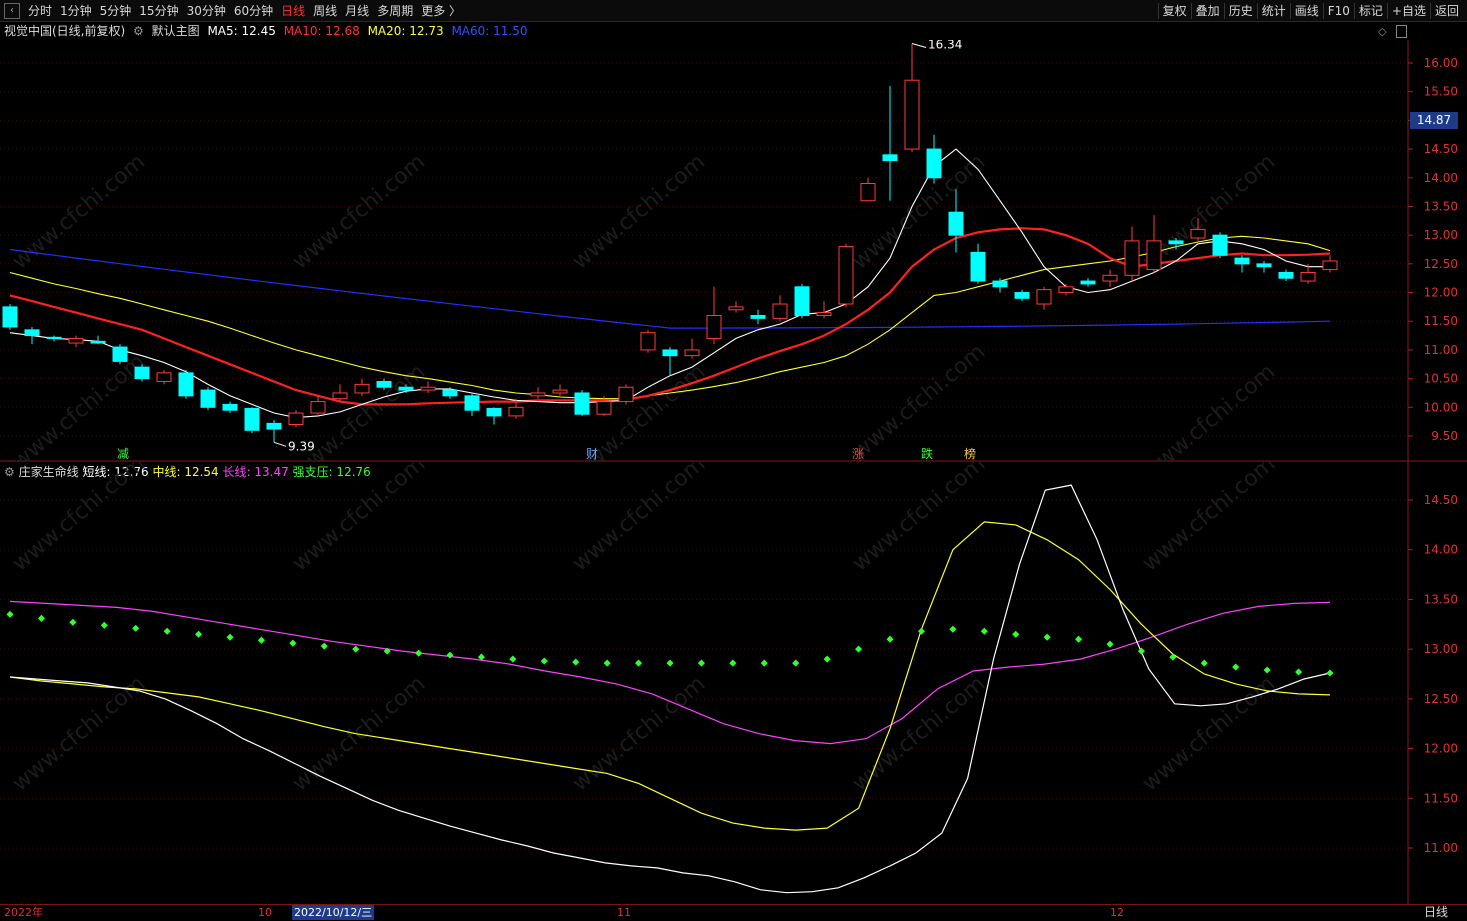 The height and width of the screenshot is (921, 1467). Describe the element at coordinates (489, 31) in the screenshot. I see `ma60-value: MA60: 11.50` at that location.